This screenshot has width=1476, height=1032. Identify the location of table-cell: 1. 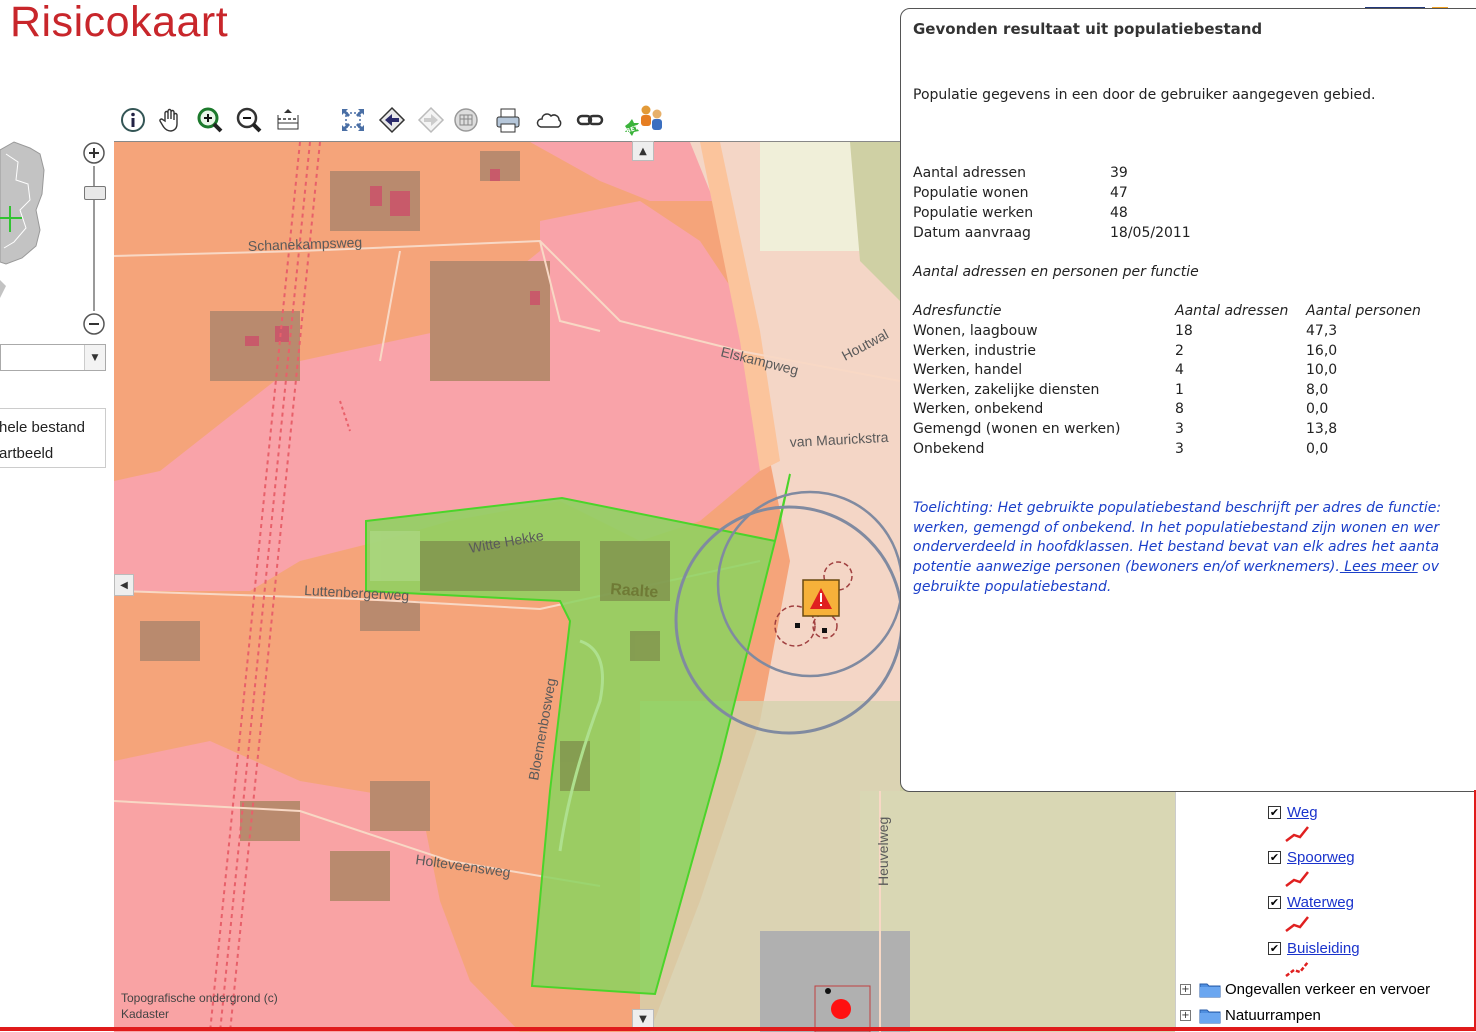
(1179, 390).